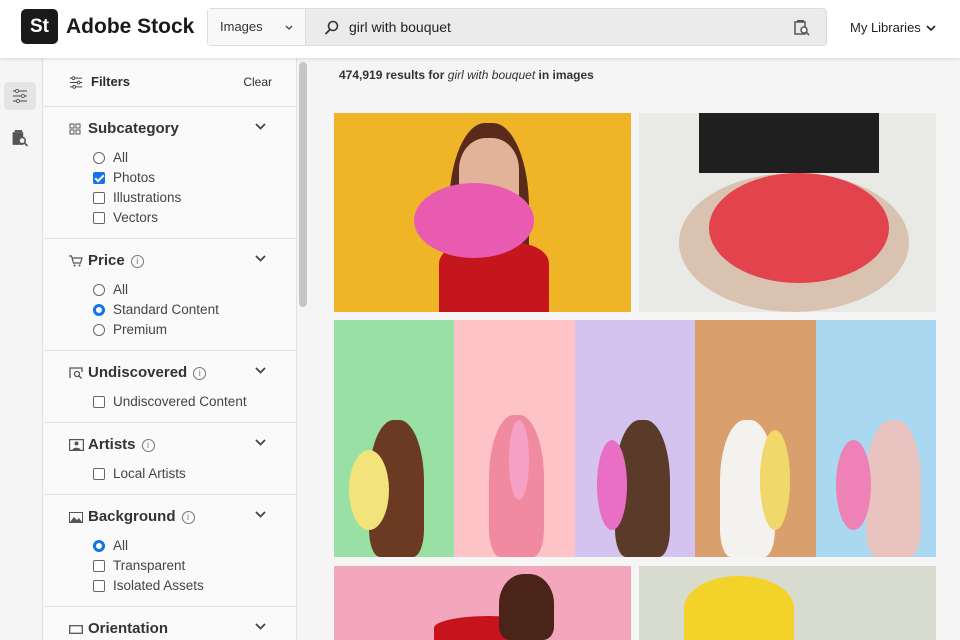 The image size is (960, 640). What do you see at coordinates (194, 310) in the screenshot?
I see `option-standard-content: Standard Content` at bounding box center [194, 310].